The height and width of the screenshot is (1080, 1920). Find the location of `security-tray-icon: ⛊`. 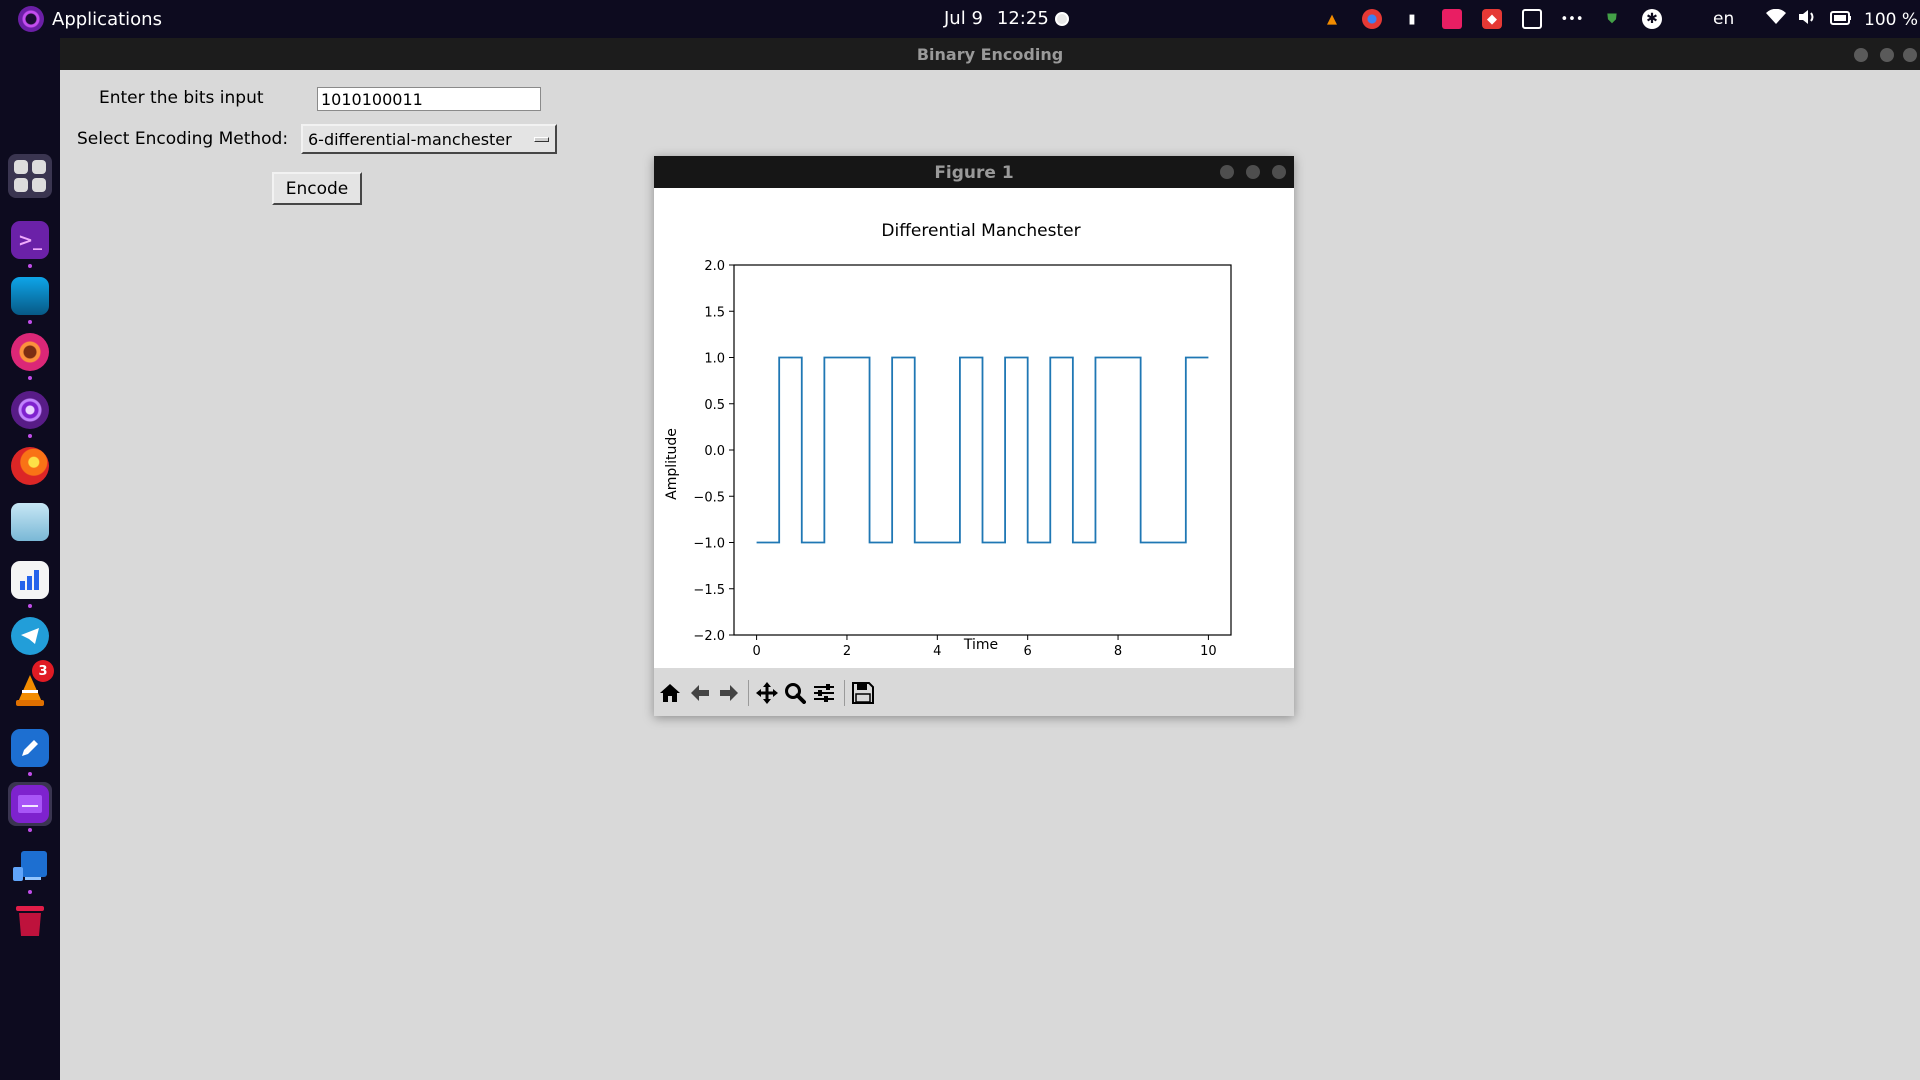

security-tray-icon: ⛊ is located at coordinates (1612, 19).